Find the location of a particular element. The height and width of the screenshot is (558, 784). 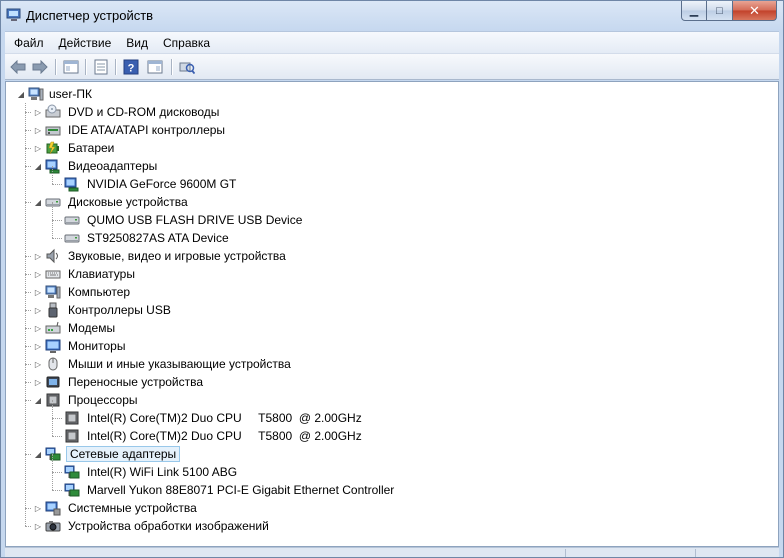

tree-category: ▷ Клавиатуры is located at coordinates (386, 274).